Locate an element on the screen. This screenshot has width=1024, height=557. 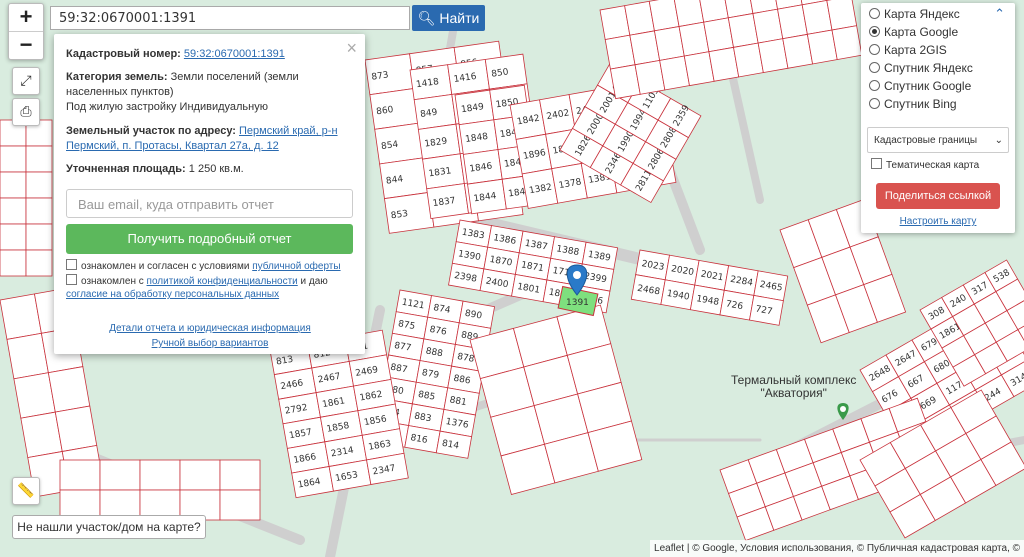
search-input: 59:32:0670001:1391 is located at coordinates (230, 18).